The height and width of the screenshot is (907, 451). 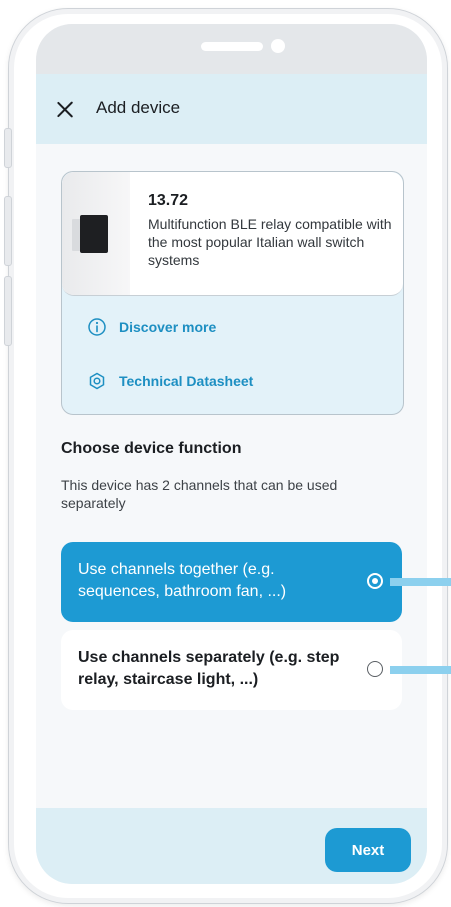 What do you see at coordinates (232, 46) in the screenshot?
I see `speaker-grille` at bounding box center [232, 46].